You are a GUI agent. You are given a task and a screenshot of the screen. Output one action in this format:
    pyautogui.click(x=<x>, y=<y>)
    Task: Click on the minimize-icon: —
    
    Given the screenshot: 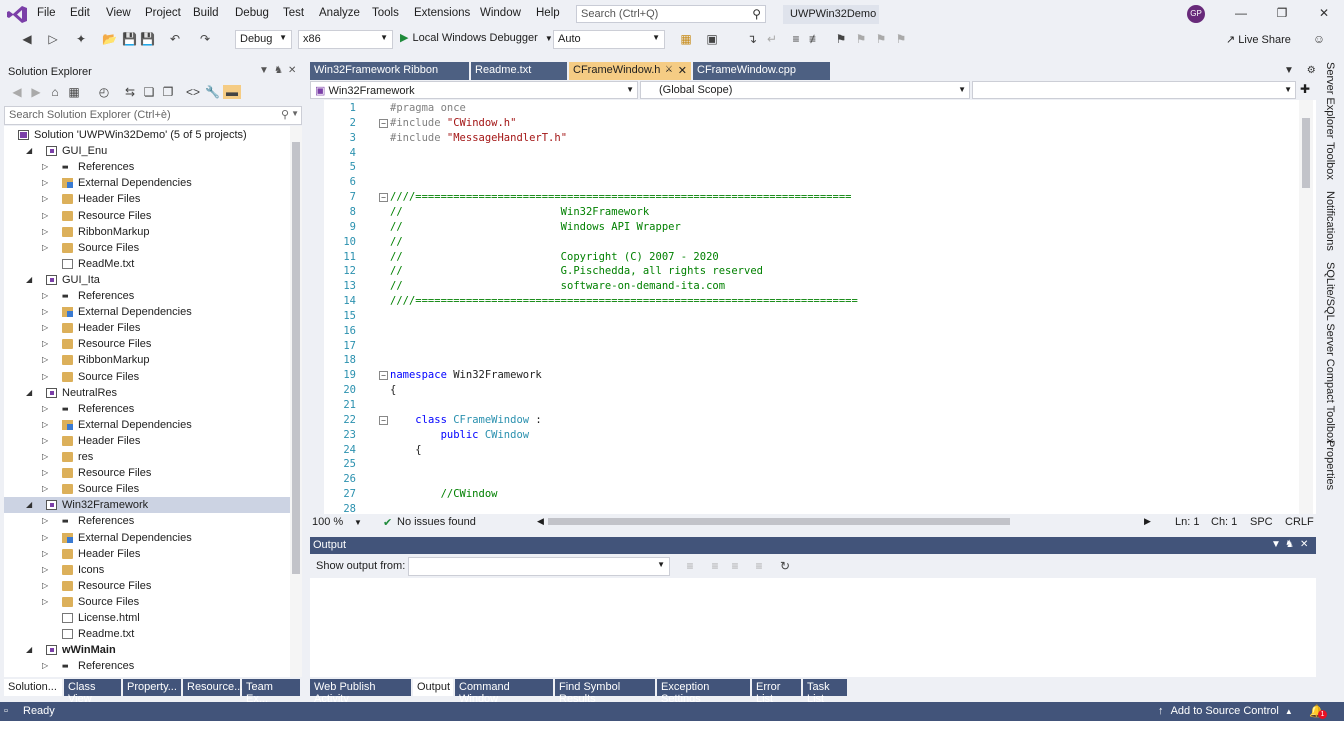 What is the action you would take?
    pyautogui.click(x=1241, y=13)
    